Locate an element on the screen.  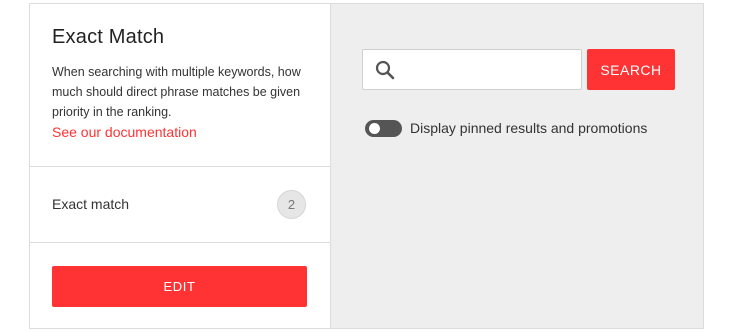
setting-label: Exact match is located at coordinates (91, 204).